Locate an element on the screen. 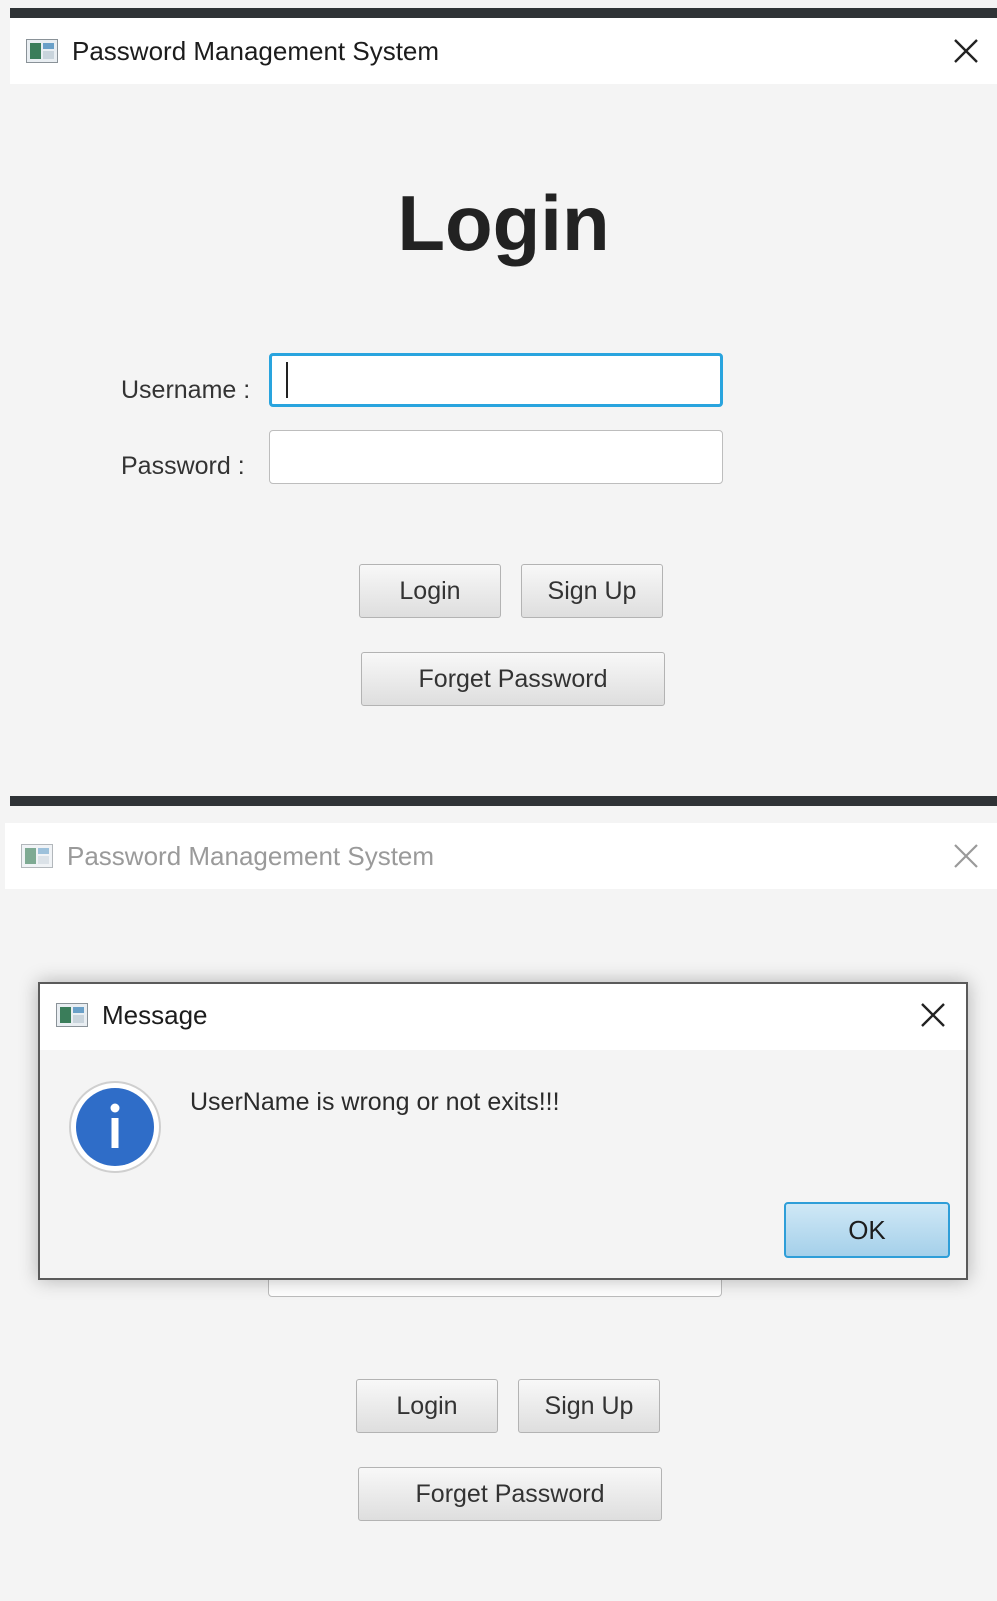 This screenshot has height=1601, width=997. top-frame-bar is located at coordinates (503, 13).